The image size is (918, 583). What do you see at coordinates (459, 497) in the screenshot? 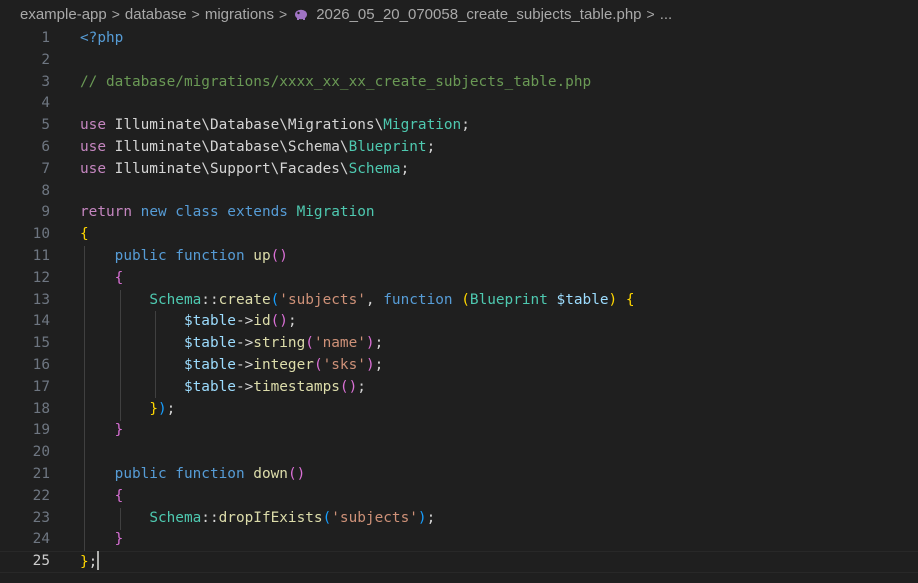
I see `code-line: 22 {` at bounding box center [459, 497].